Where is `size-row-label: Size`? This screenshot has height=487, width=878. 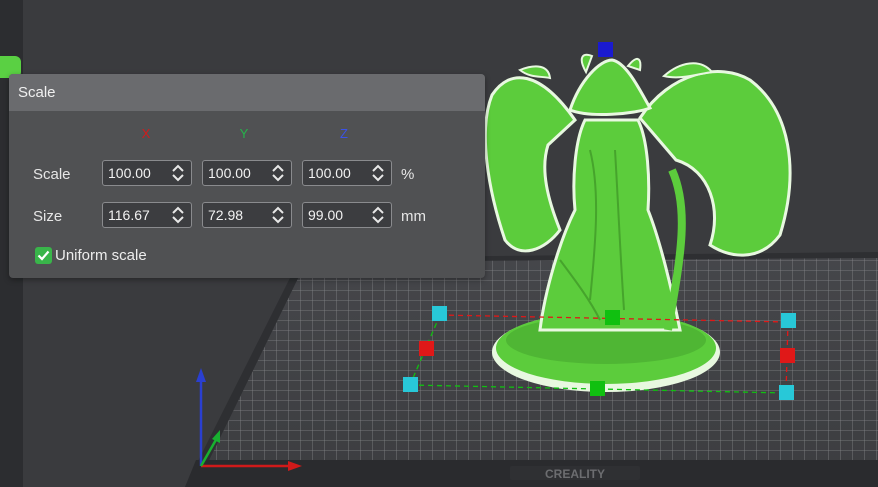 size-row-label: Size is located at coordinates (48, 216).